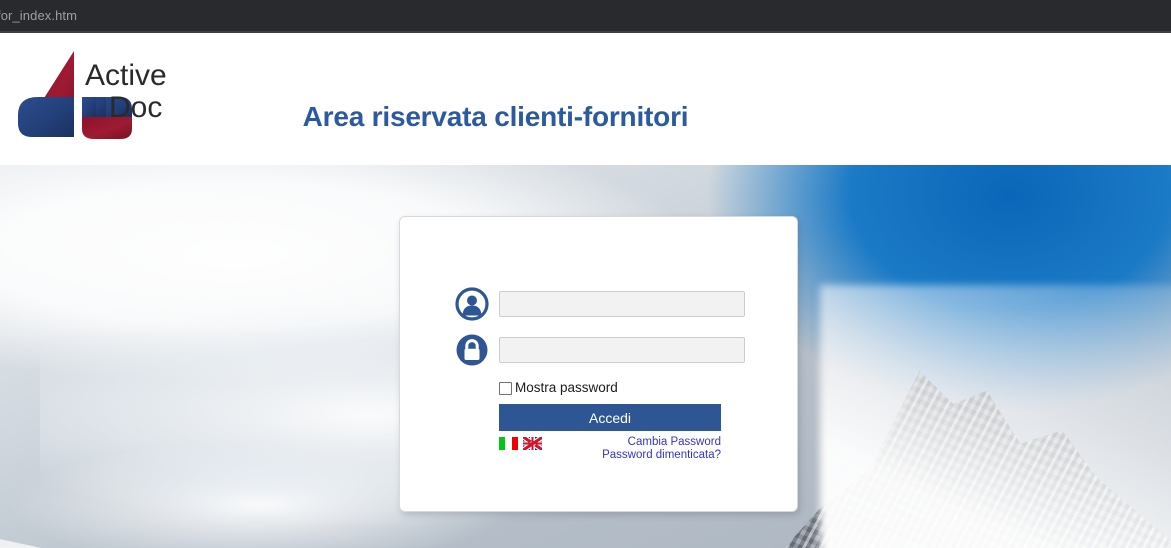  Describe the element at coordinates (520, 442) in the screenshot. I see `language-selector` at that location.